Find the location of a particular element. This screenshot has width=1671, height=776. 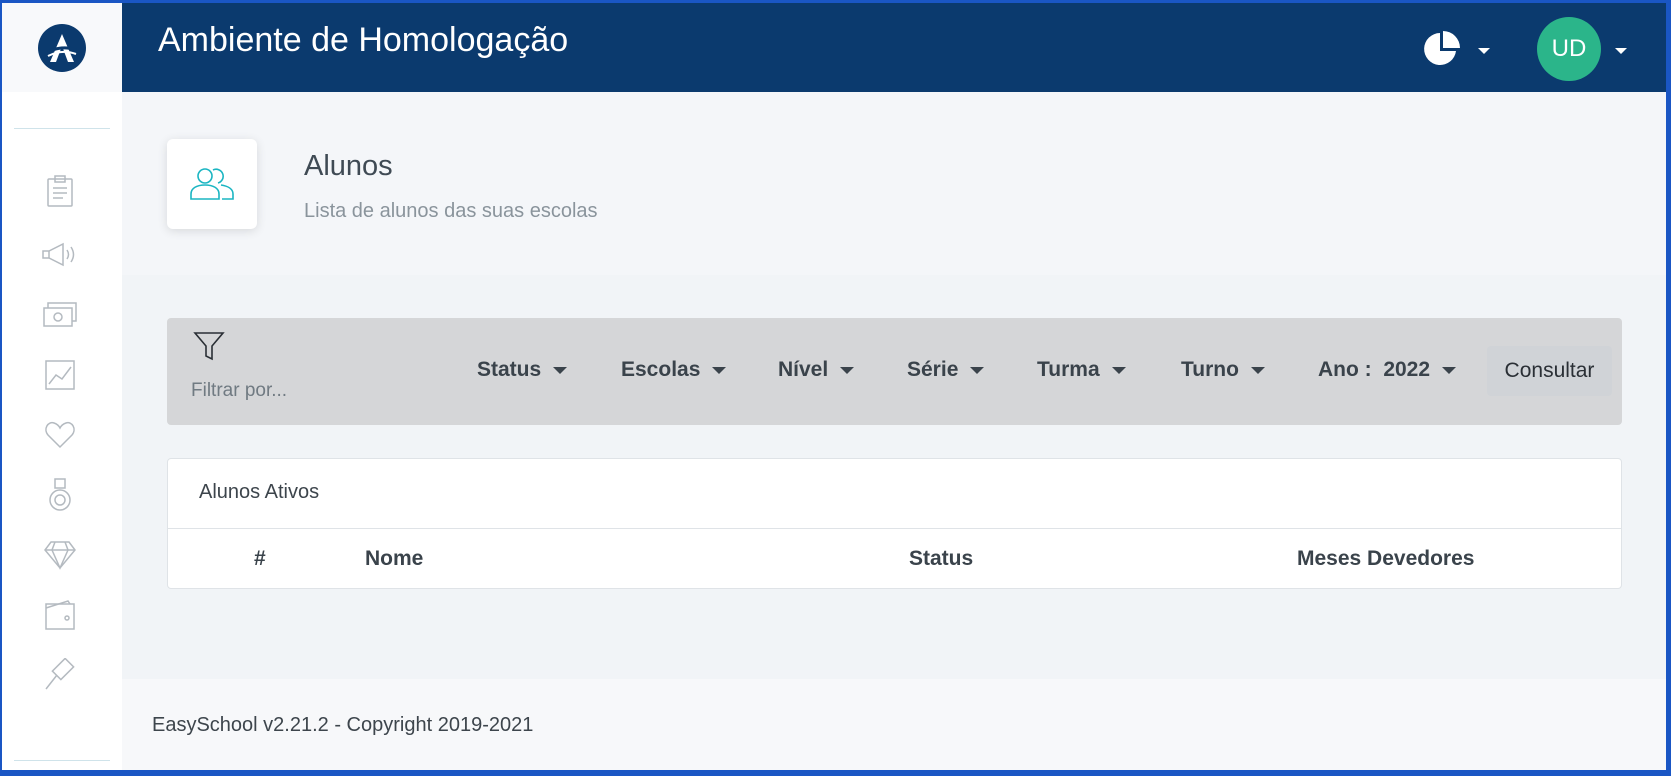

diamond-icon is located at coordinates (60, 555).